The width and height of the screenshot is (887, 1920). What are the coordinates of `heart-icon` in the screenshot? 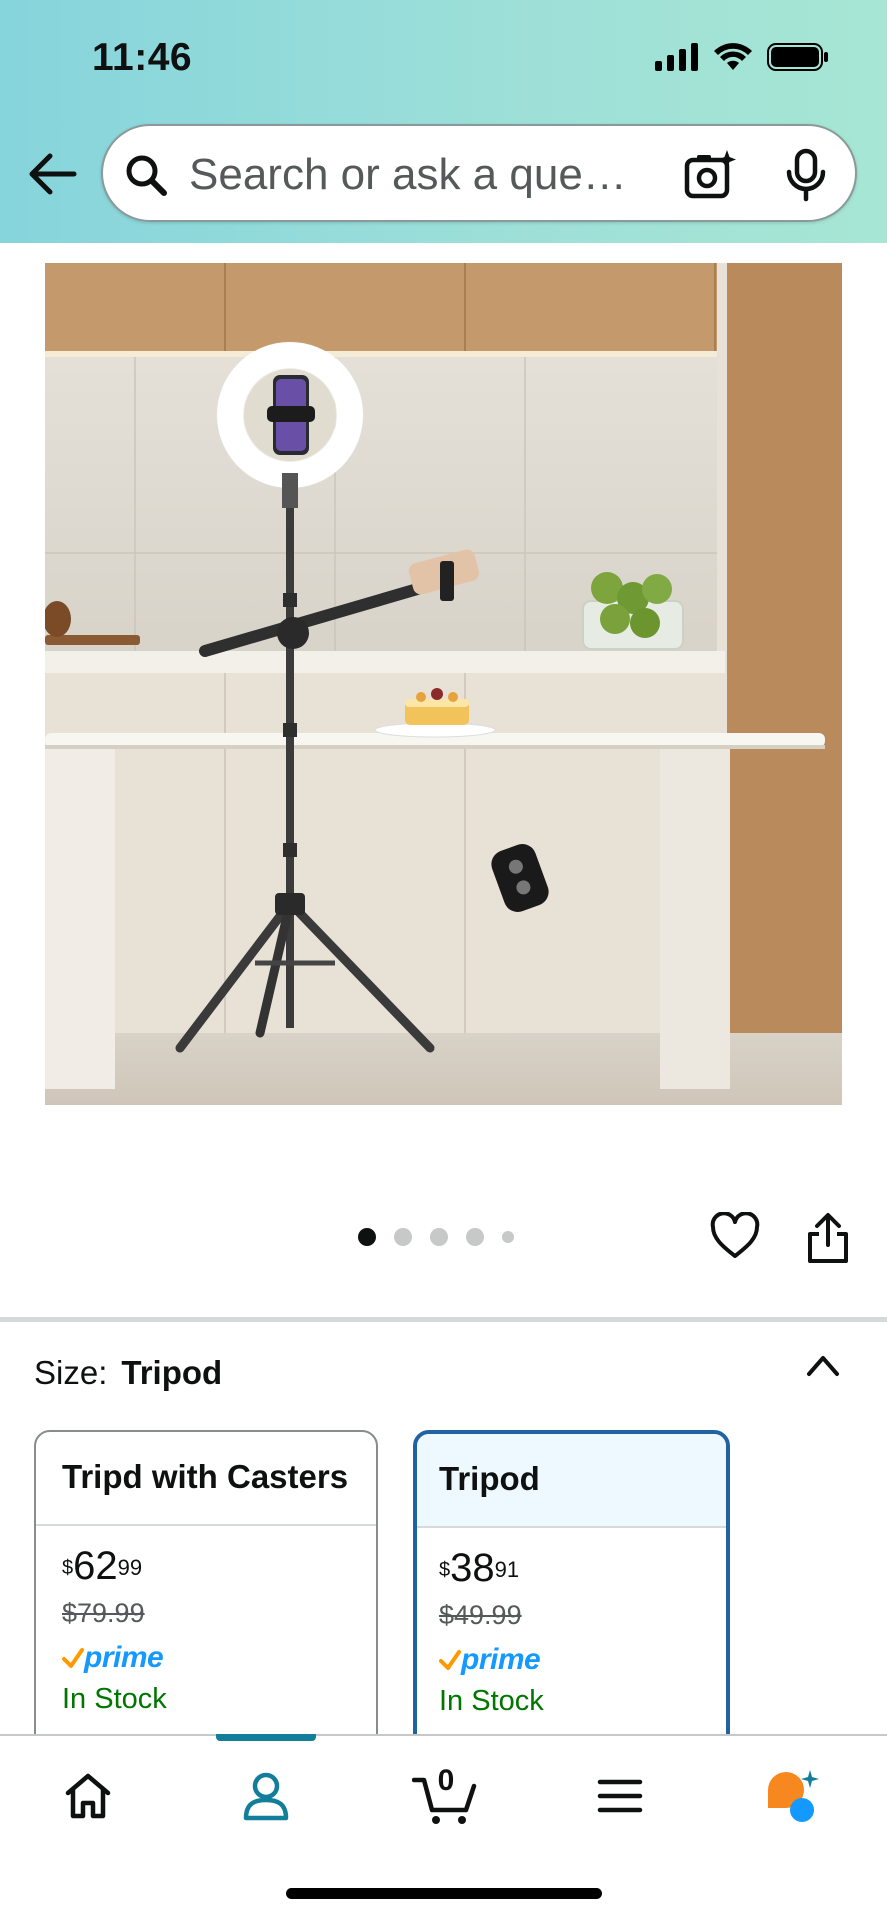 It's located at (735, 1236).